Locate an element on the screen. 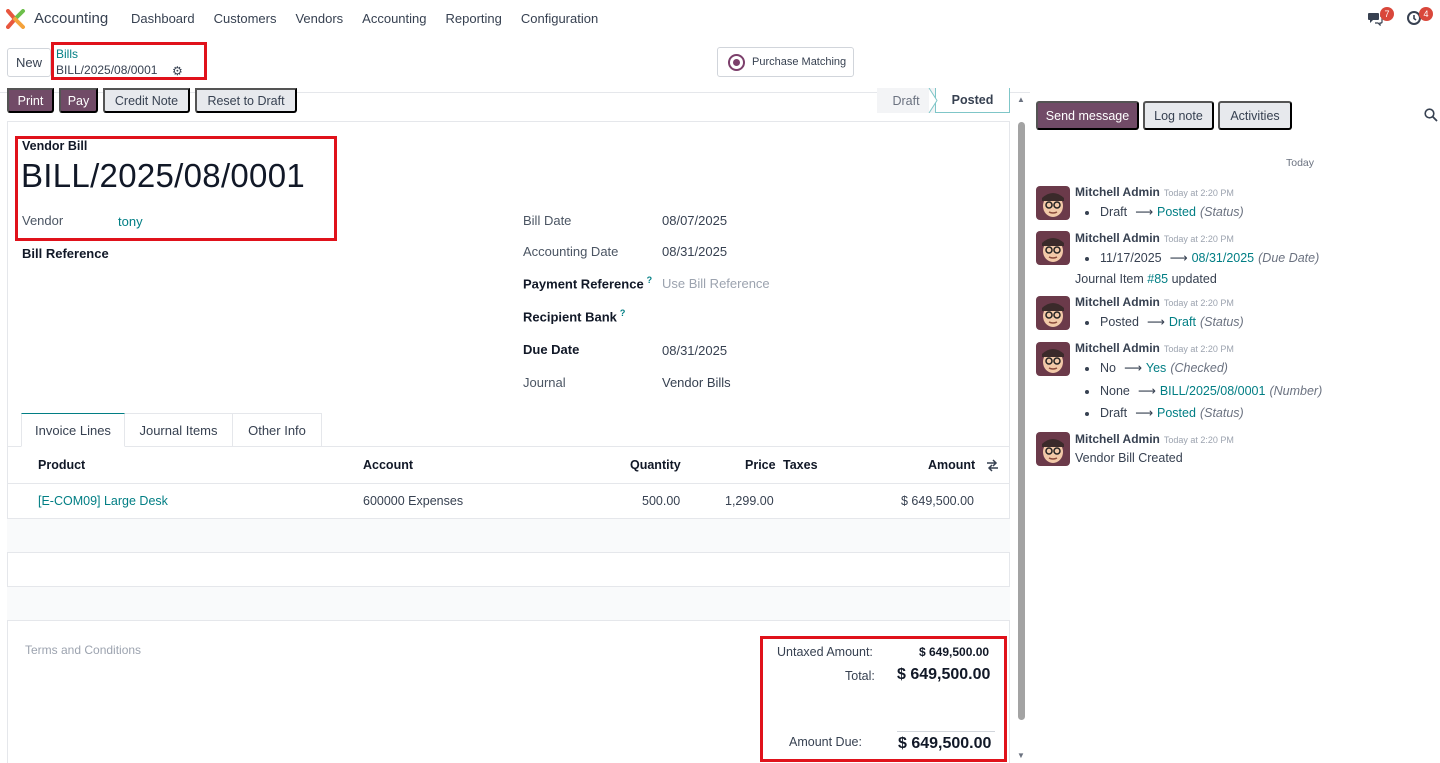  tab-invoice-lines: Invoice Lines is located at coordinates (73, 430).